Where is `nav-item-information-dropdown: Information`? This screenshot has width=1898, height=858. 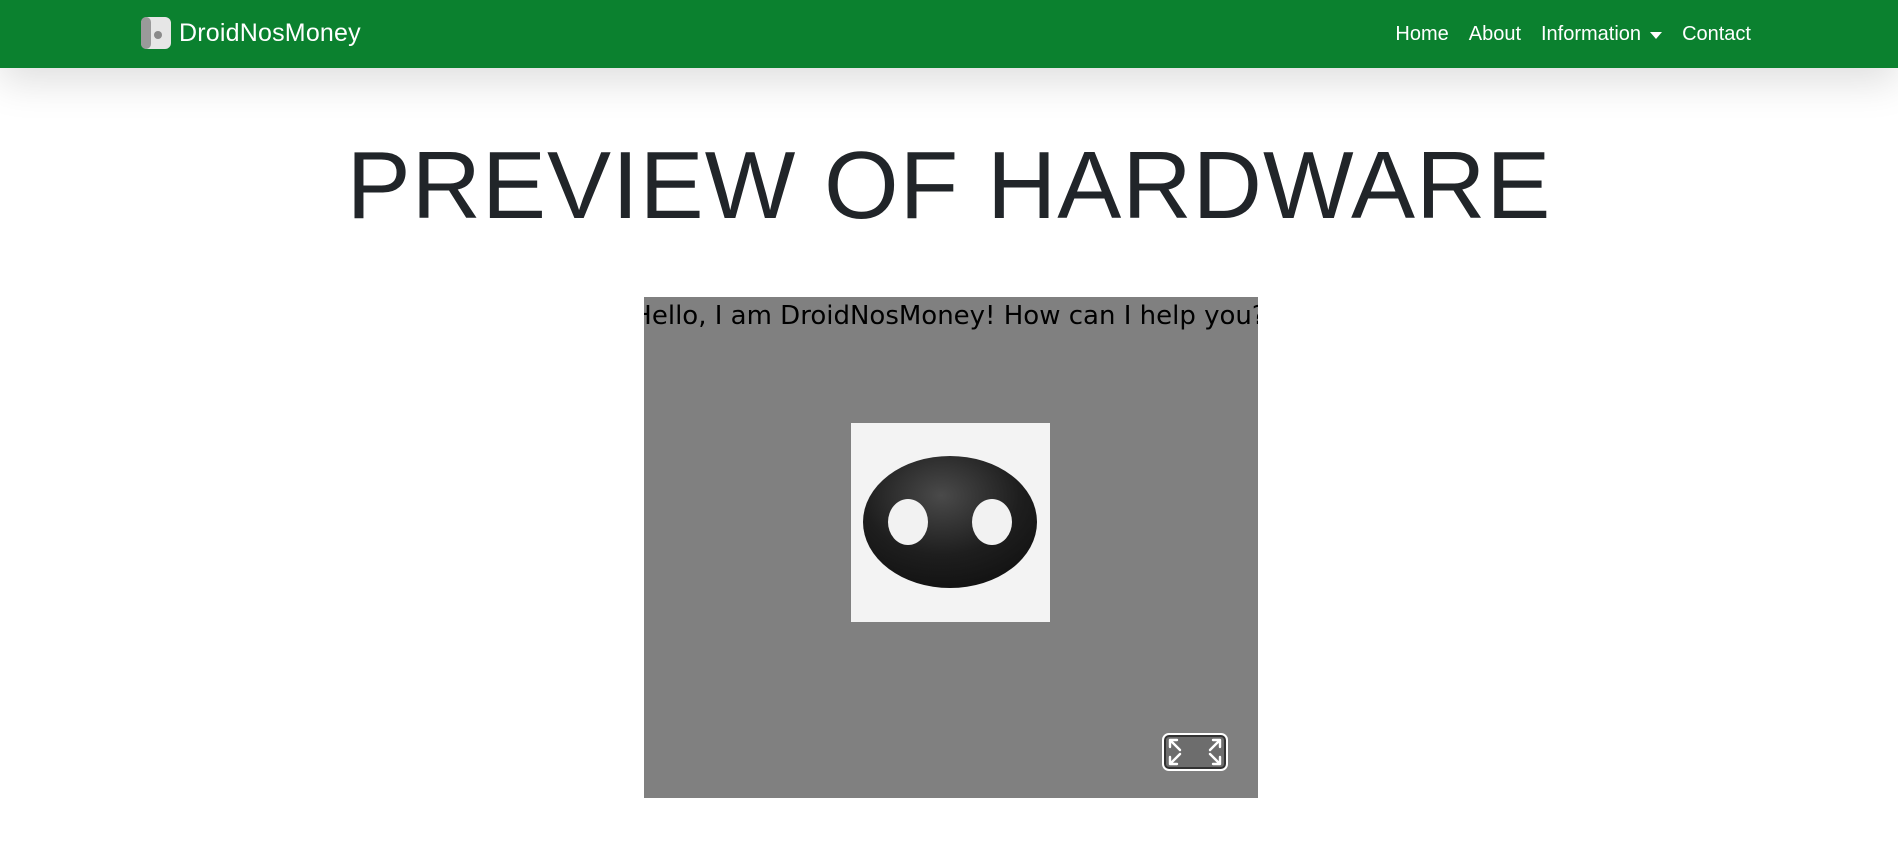 nav-item-information-dropdown: Information is located at coordinates (1602, 34).